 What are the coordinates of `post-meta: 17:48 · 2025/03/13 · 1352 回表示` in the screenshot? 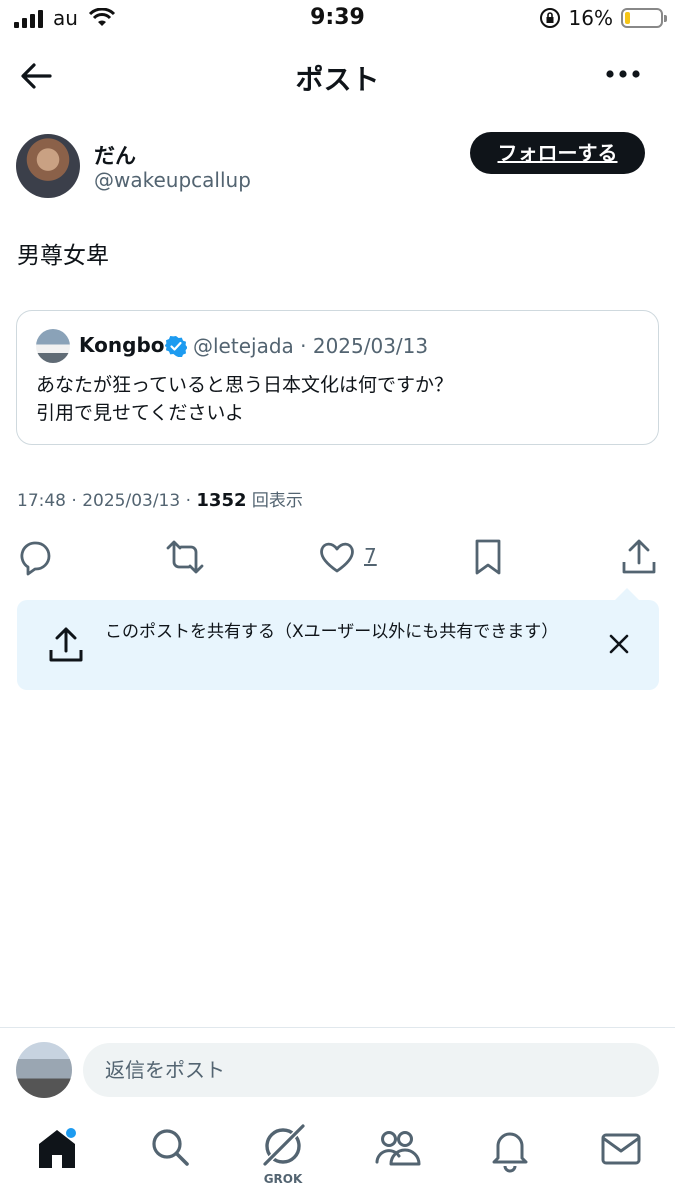 It's located at (160, 498).